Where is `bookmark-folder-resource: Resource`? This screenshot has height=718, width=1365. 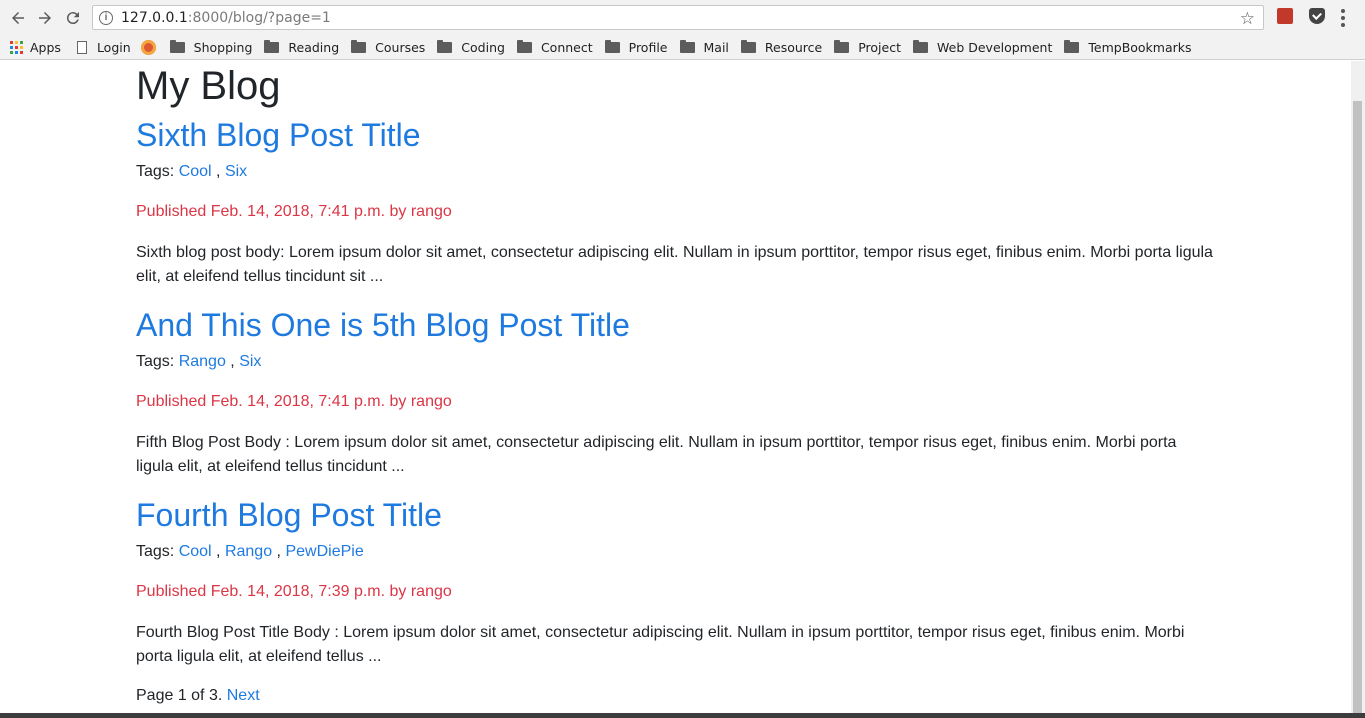 bookmark-folder-resource: Resource is located at coordinates (781, 47).